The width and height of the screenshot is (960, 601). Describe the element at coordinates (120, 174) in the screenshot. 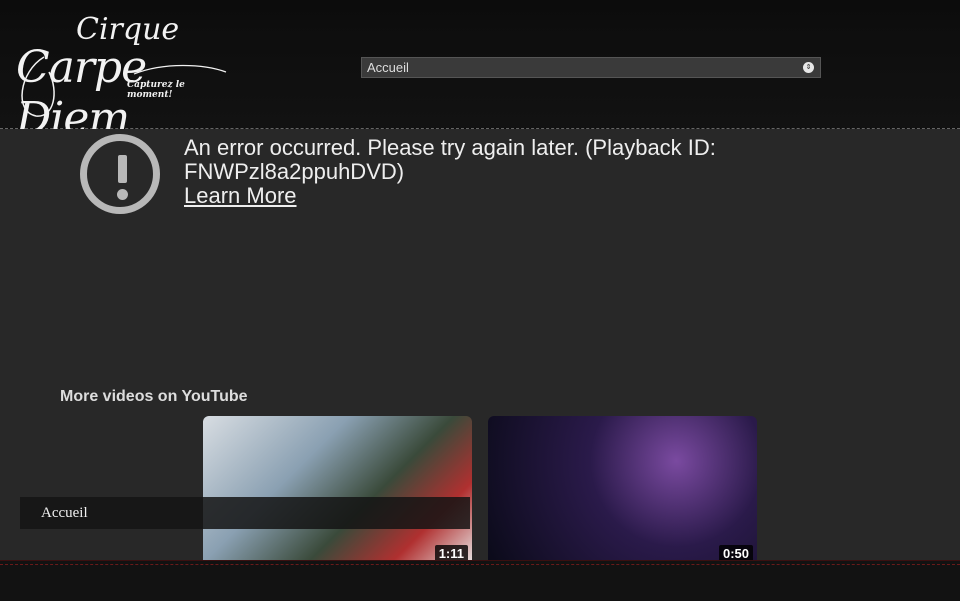

I see `error-icon` at that location.